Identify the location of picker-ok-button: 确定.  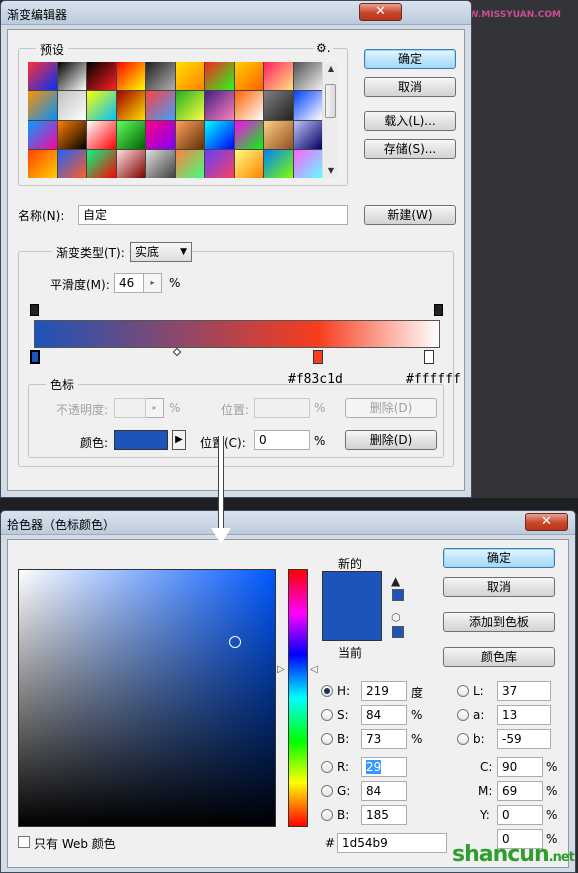
(499, 558).